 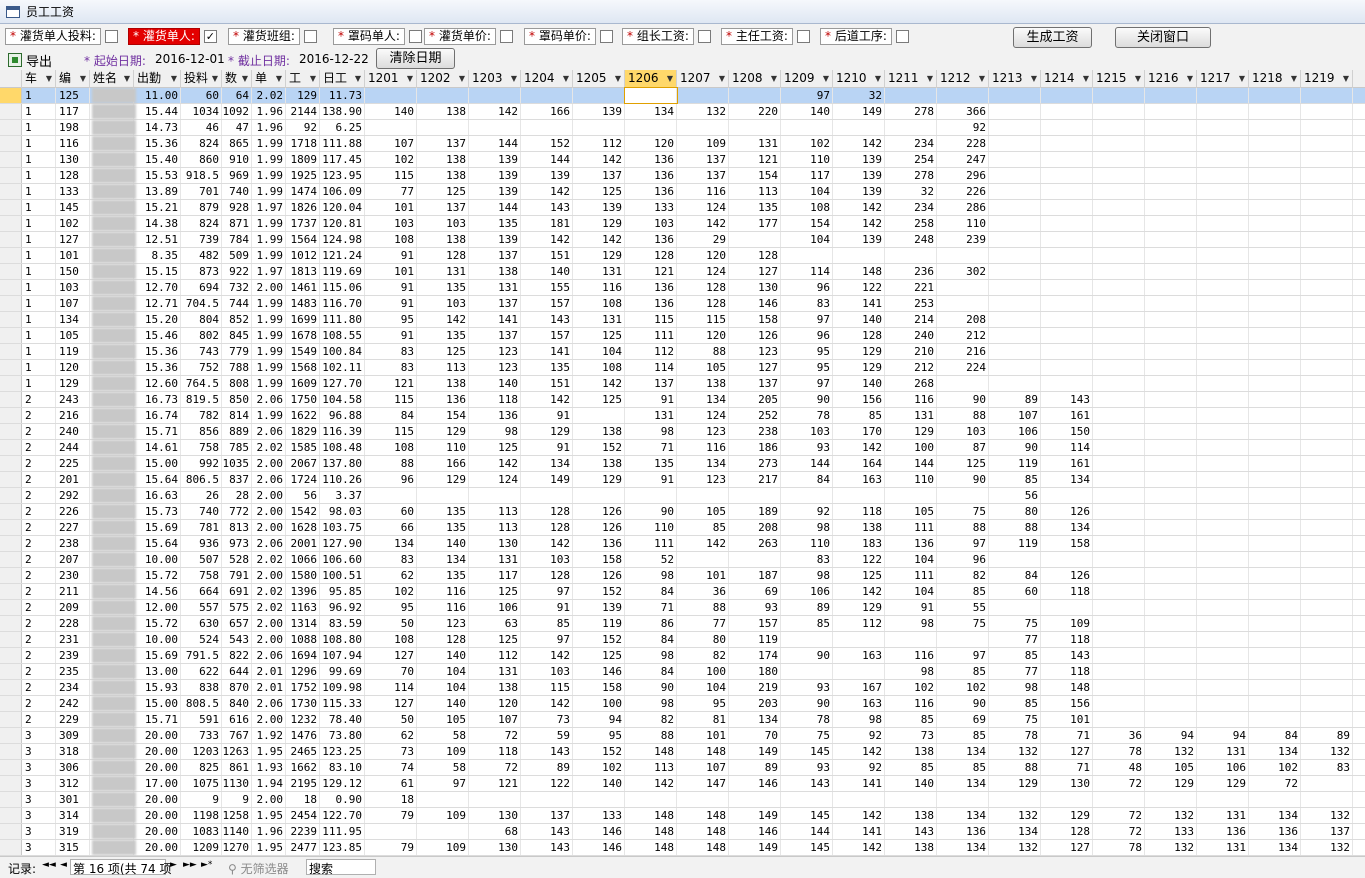 What do you see at coordinates (303, 735) in the screenshot?
I see `table-cell: 1476` at bounding box center [303, 735].